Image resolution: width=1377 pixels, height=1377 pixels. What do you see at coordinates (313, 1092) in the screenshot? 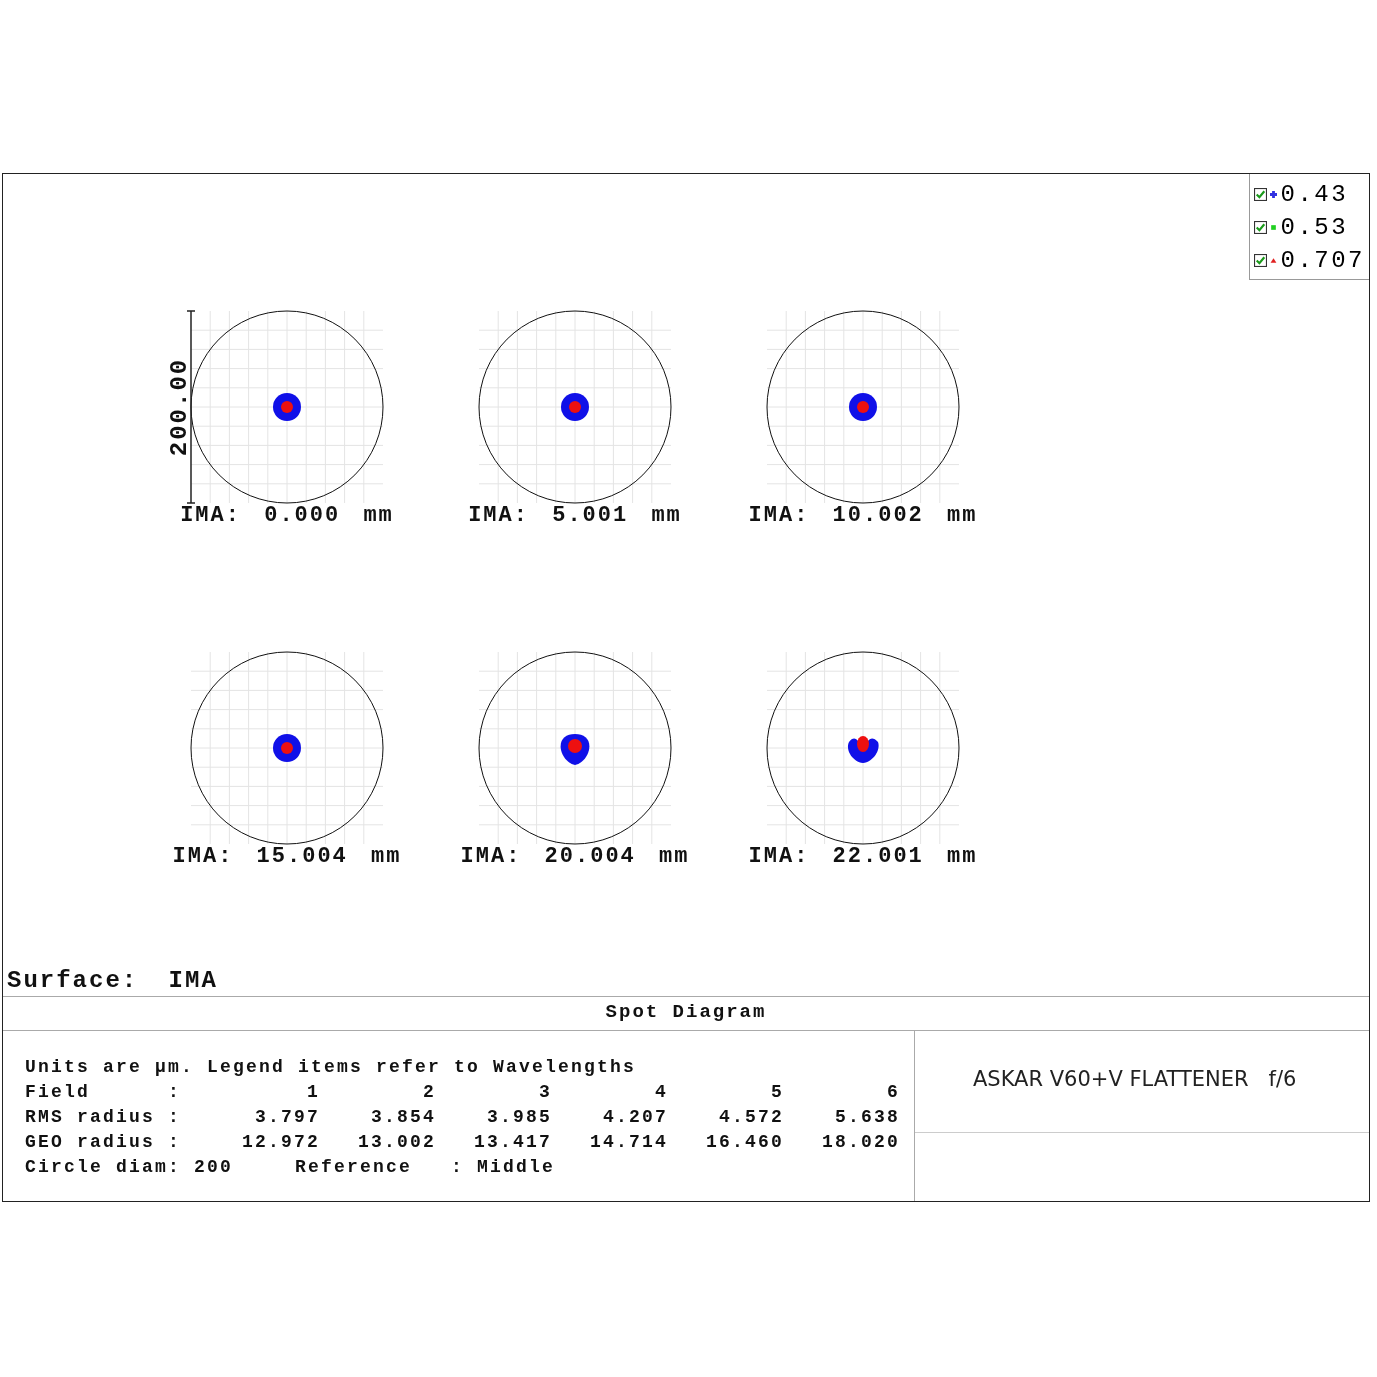
I see `table-cell-text: 1` at bounding box center [313, 1092].